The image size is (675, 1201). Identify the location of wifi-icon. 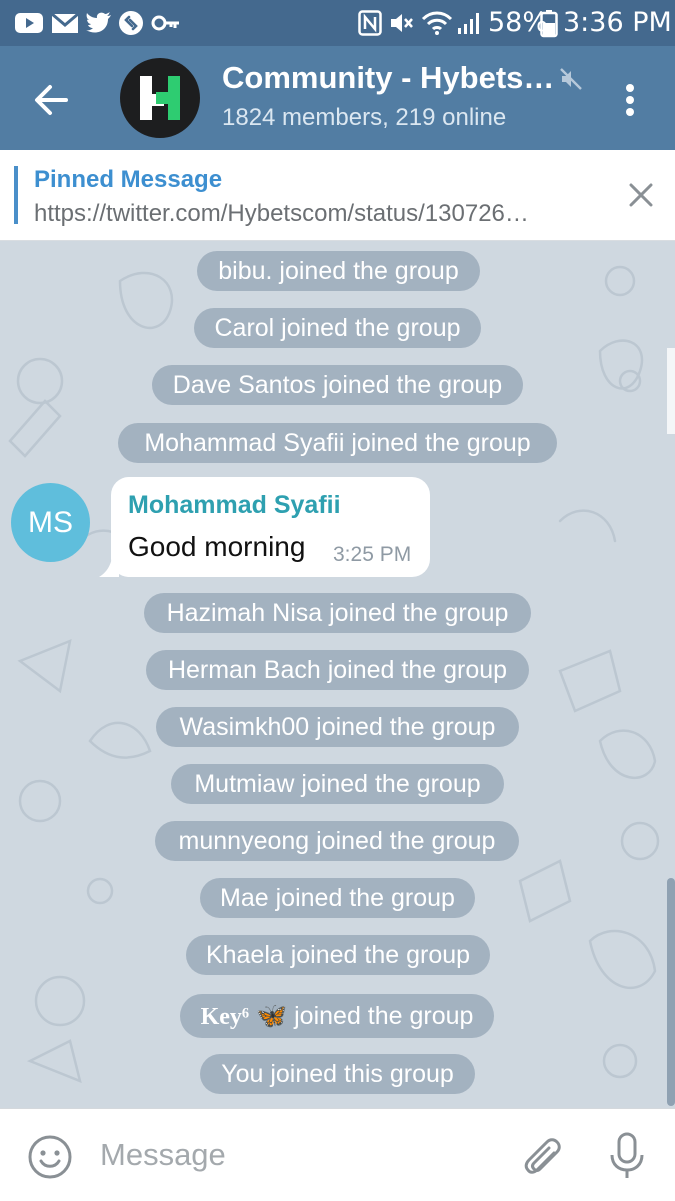
(437, 23).